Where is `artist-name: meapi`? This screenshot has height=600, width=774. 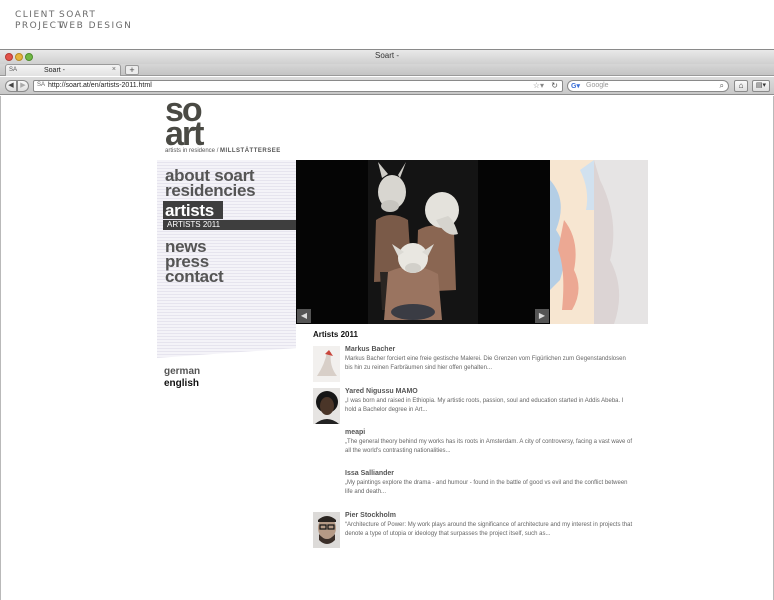 artist-name: meapi is located at coordinates (355, 432).